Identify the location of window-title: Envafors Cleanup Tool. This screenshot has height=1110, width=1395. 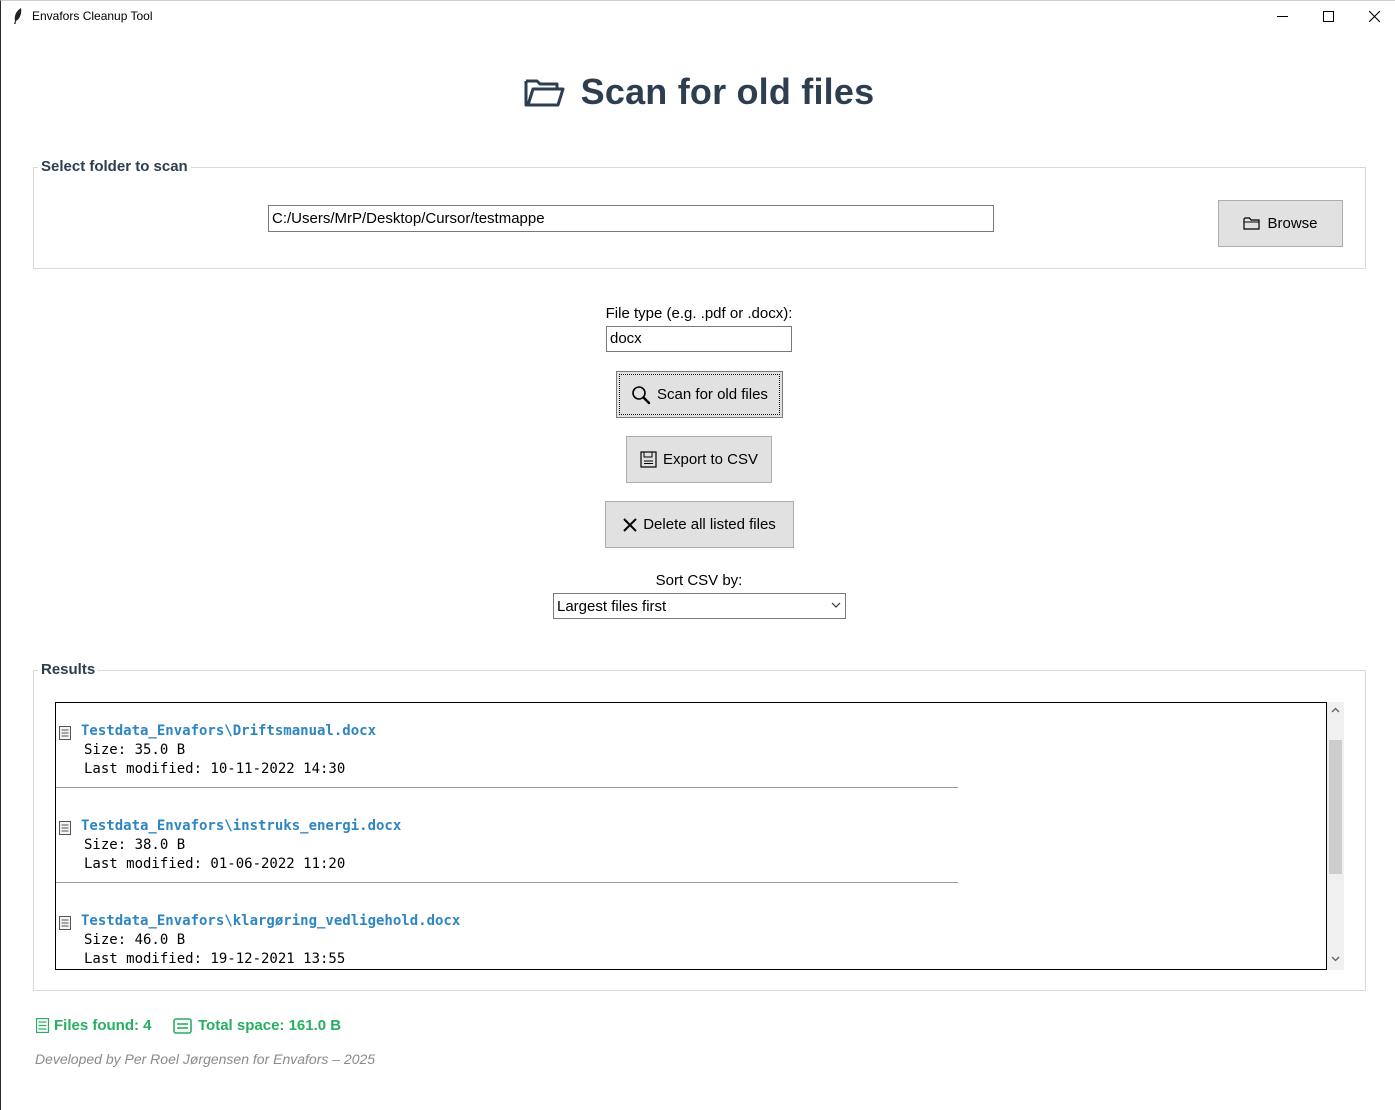
(92, 16).